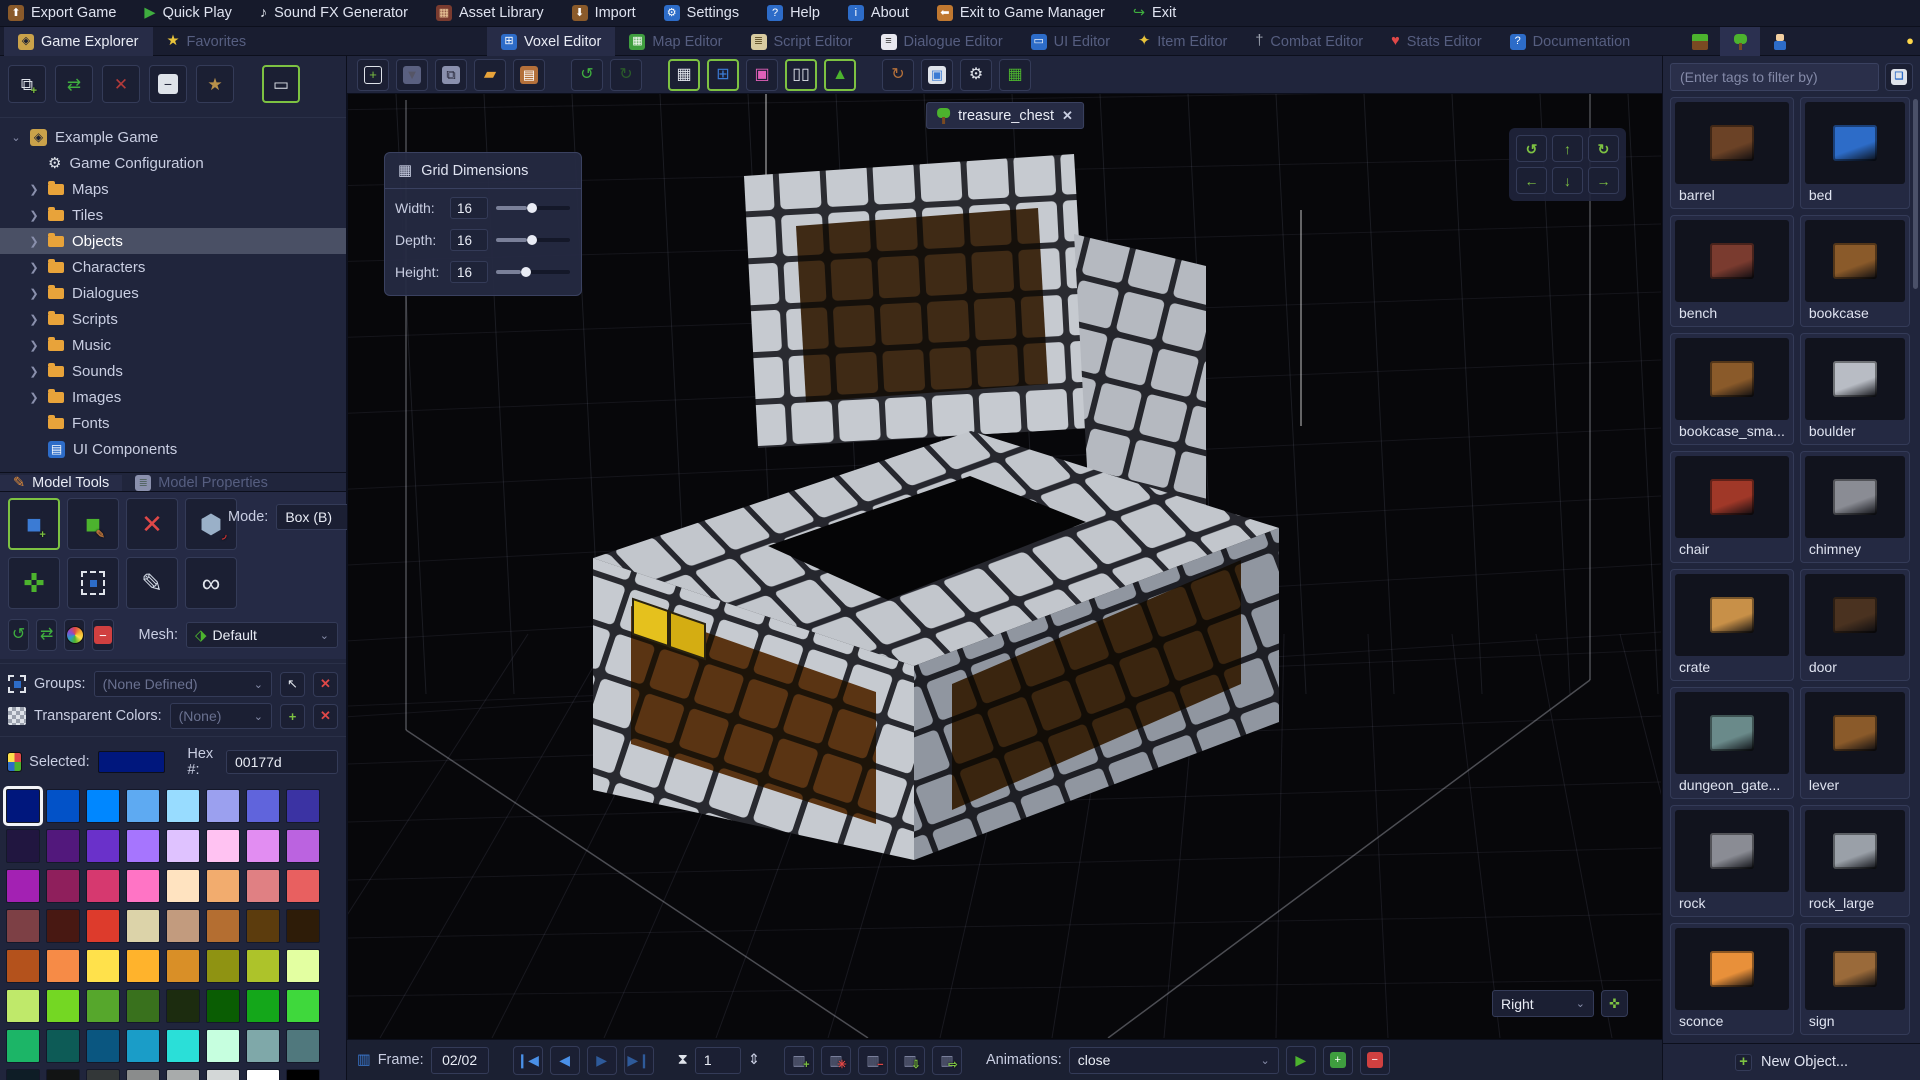  Describe the element at coordinates (373, 74) in the screenshot. I see `new-model-button: +` at that location.